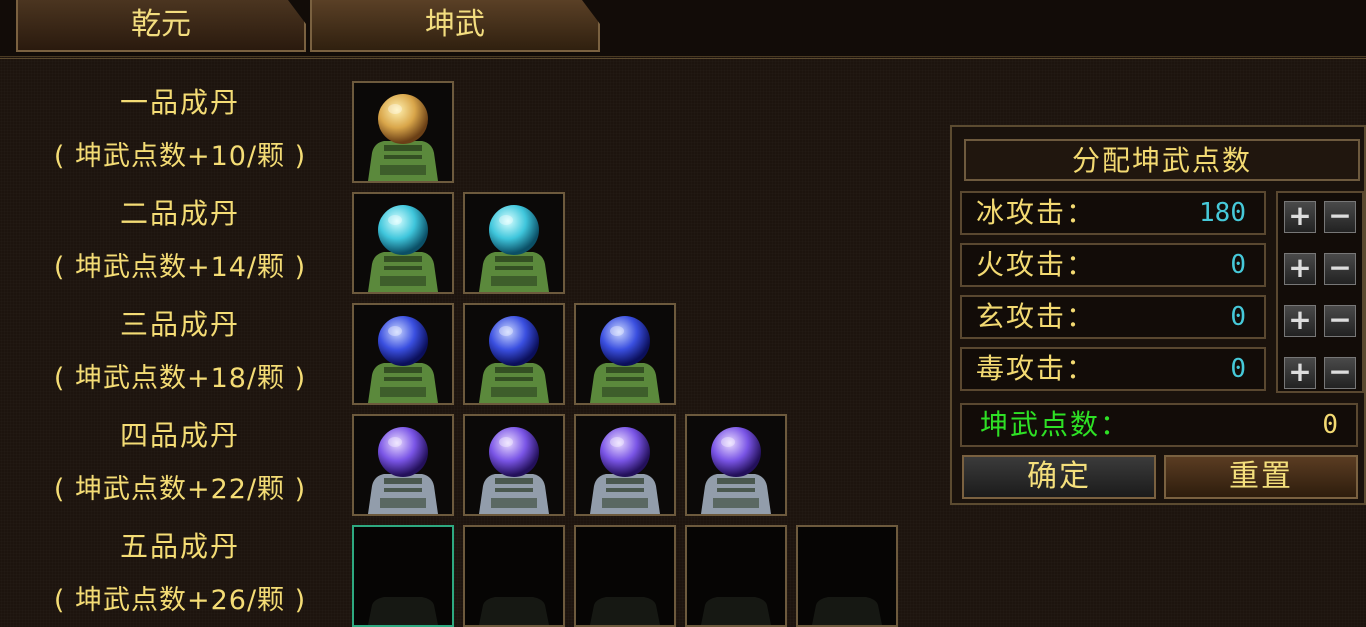  Describe the element at coordinates (180, 489) in the screenshot. I see `tier-points: ( 坤武点数+22/颗 )` at that location.